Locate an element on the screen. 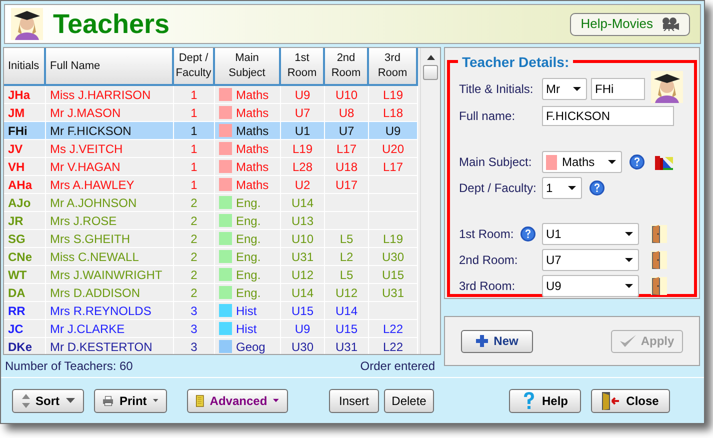 Image resolution: width=713 pixels, height=438 pixels. table-cell: Ms J.VEITCH is located at coordinates (110, 149).